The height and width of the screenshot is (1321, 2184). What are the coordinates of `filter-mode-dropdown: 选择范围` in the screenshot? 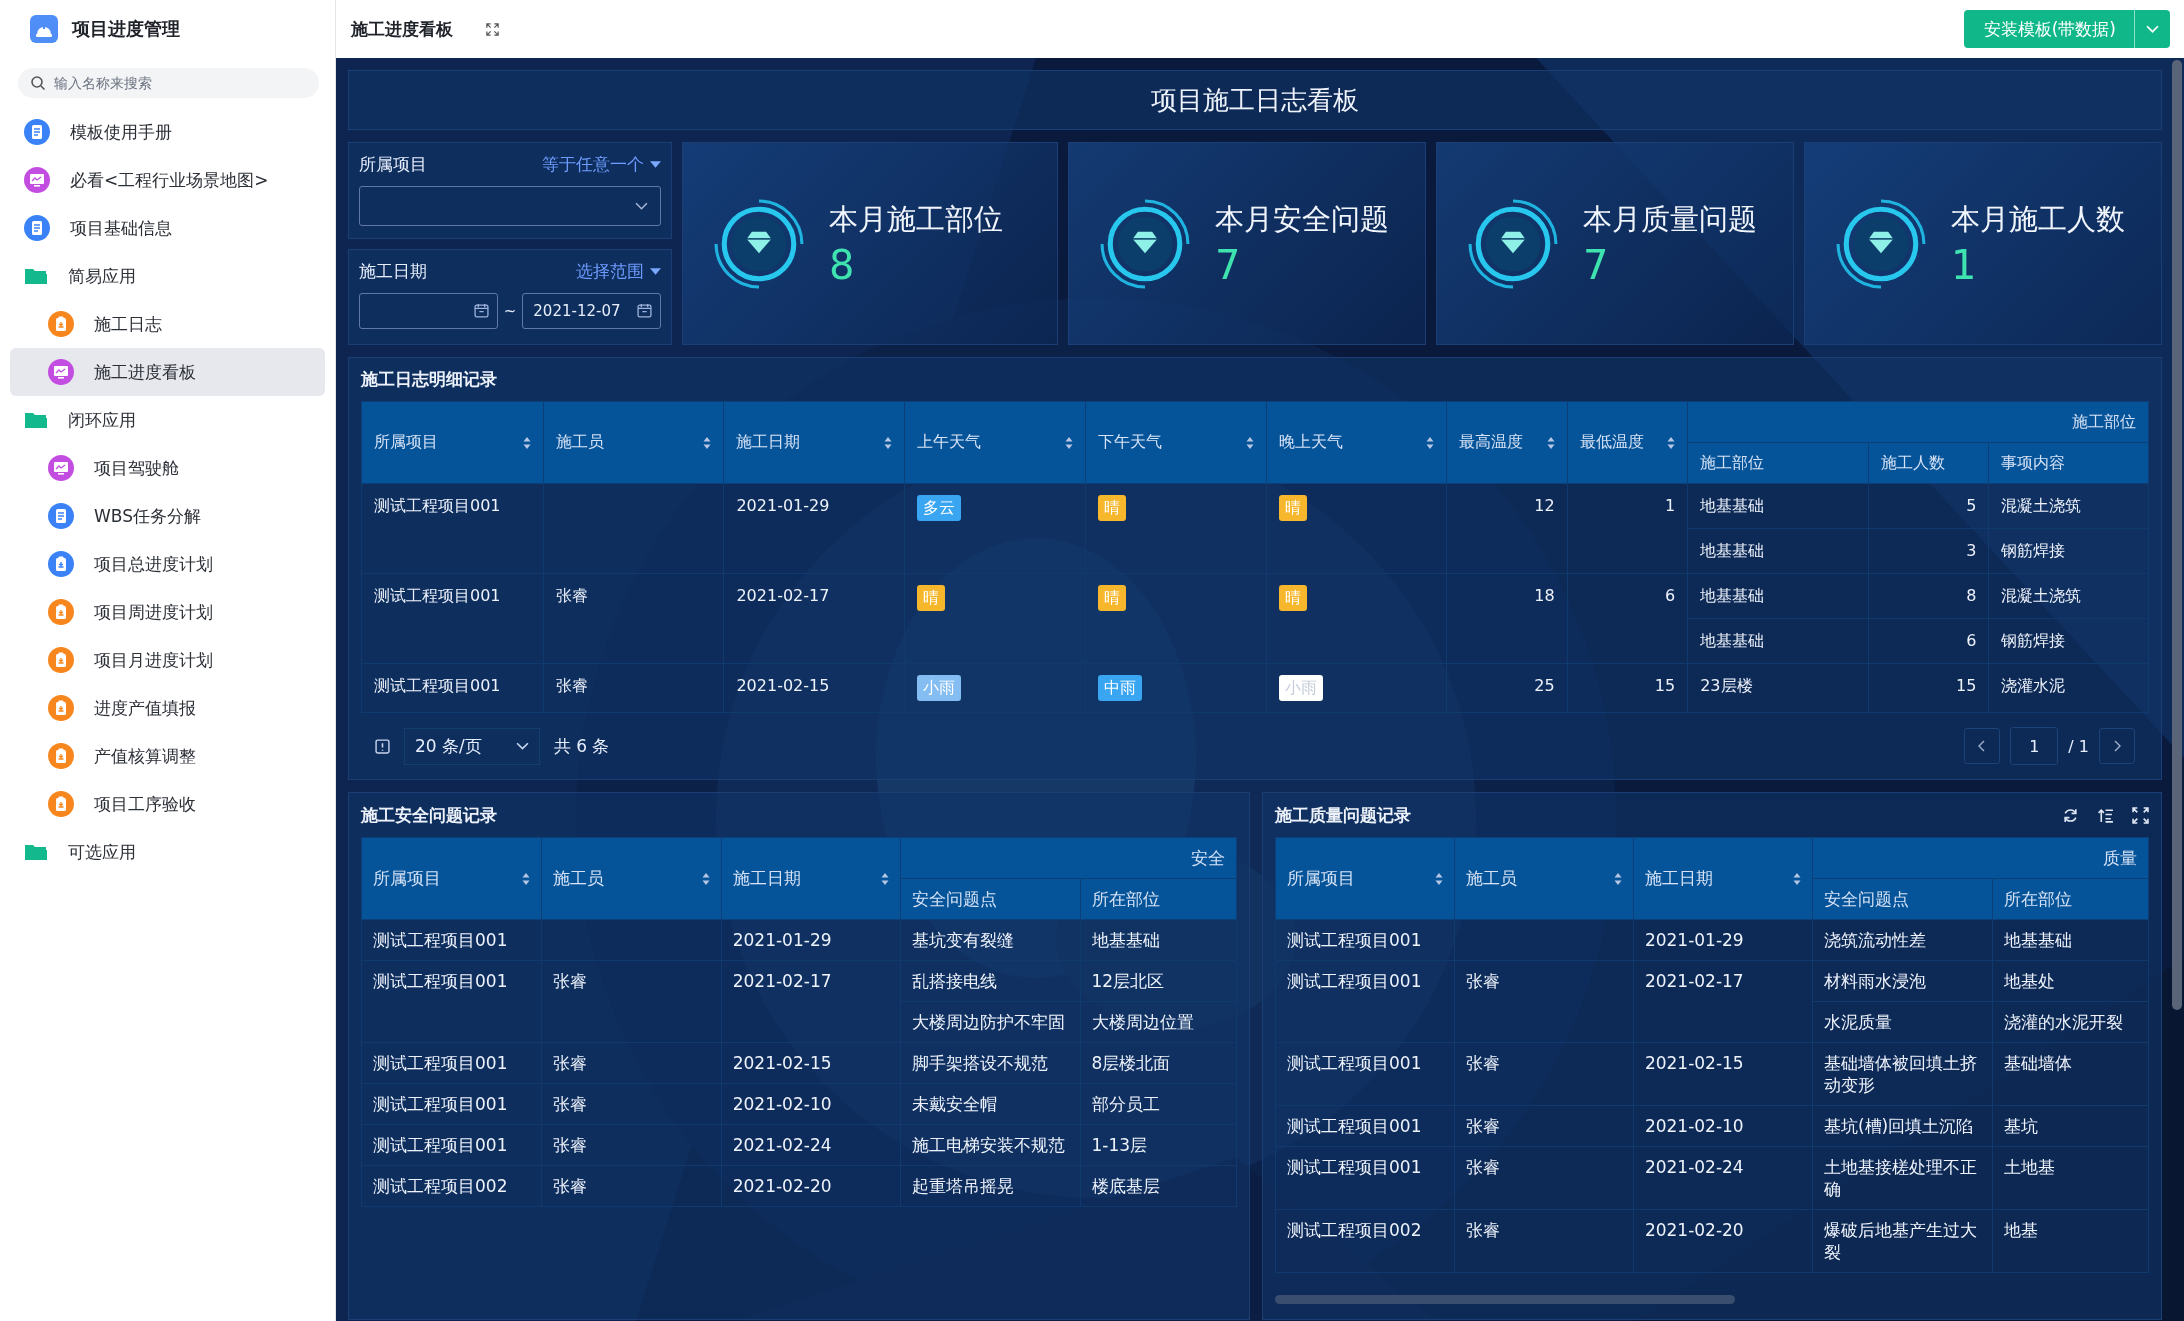 It's located at (618, 271).